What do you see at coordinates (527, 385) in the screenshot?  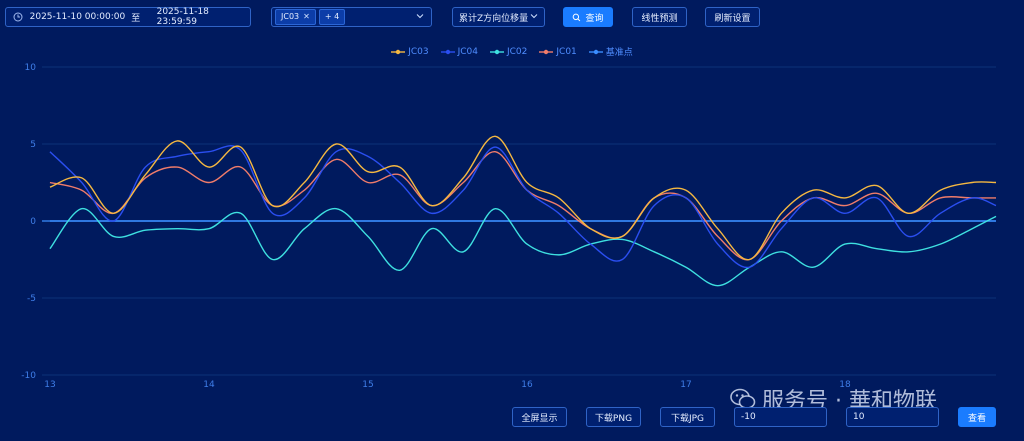 I see `x-tick-label: 16` at bounding box center [527, 385].